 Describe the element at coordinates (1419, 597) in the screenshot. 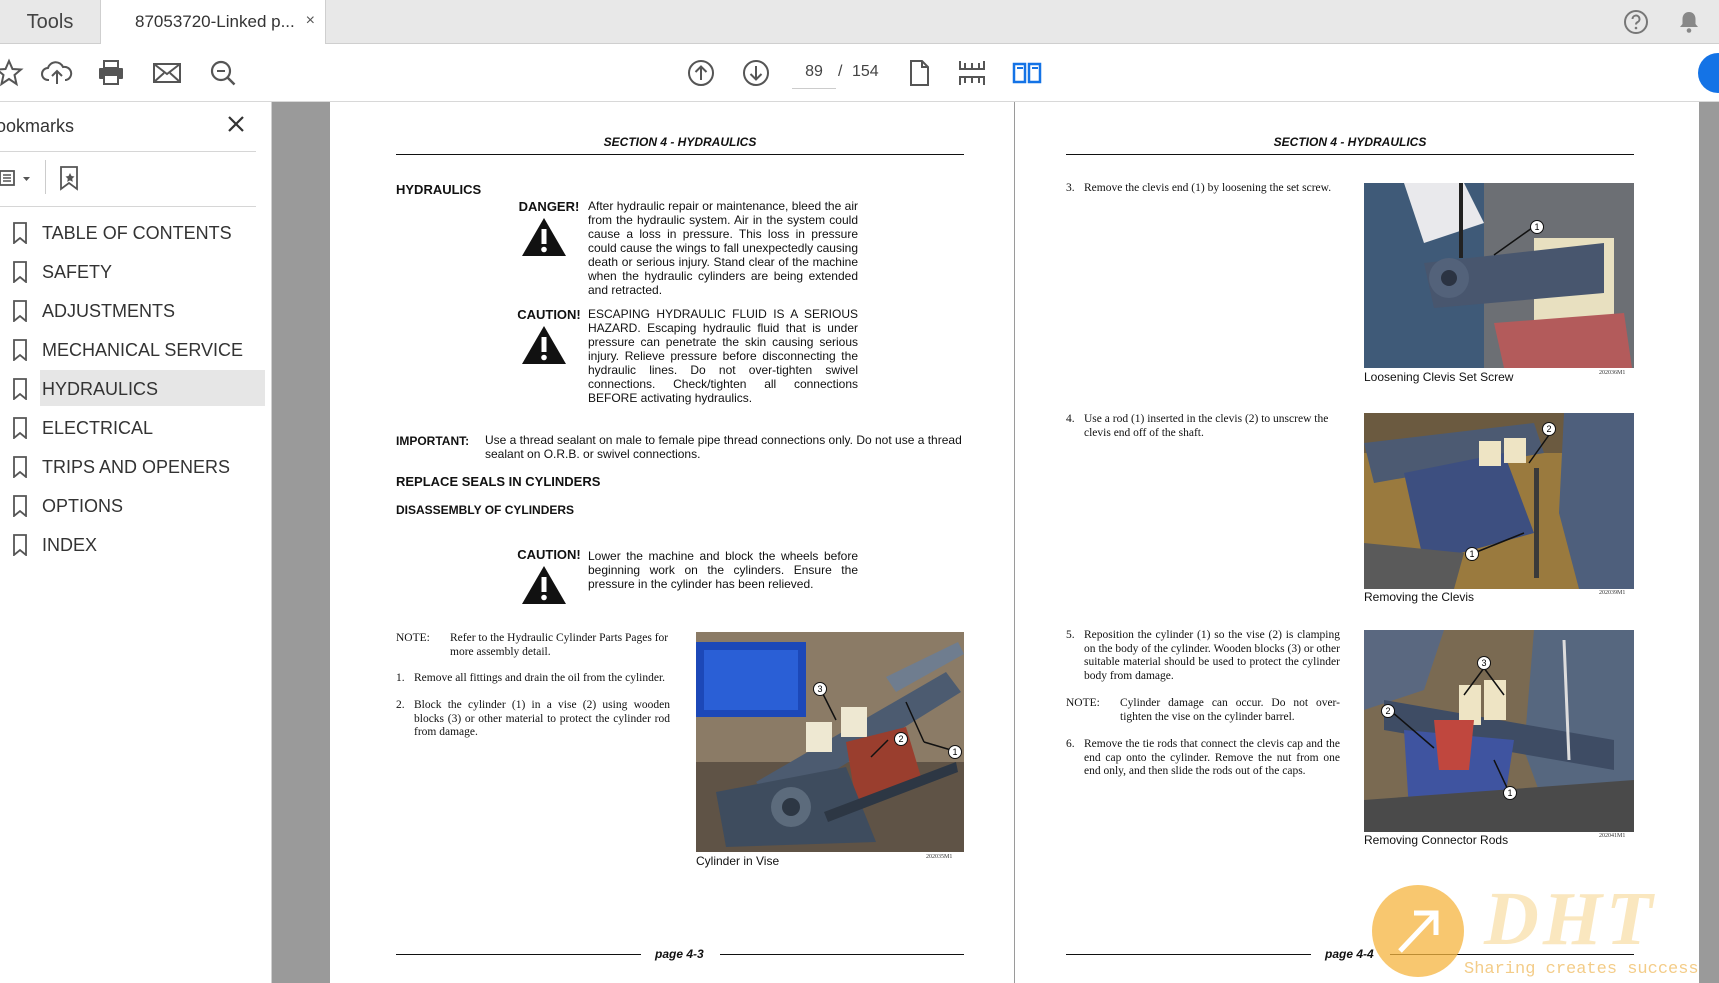

I see `photo-caption: Removing the Clevis` at that location.